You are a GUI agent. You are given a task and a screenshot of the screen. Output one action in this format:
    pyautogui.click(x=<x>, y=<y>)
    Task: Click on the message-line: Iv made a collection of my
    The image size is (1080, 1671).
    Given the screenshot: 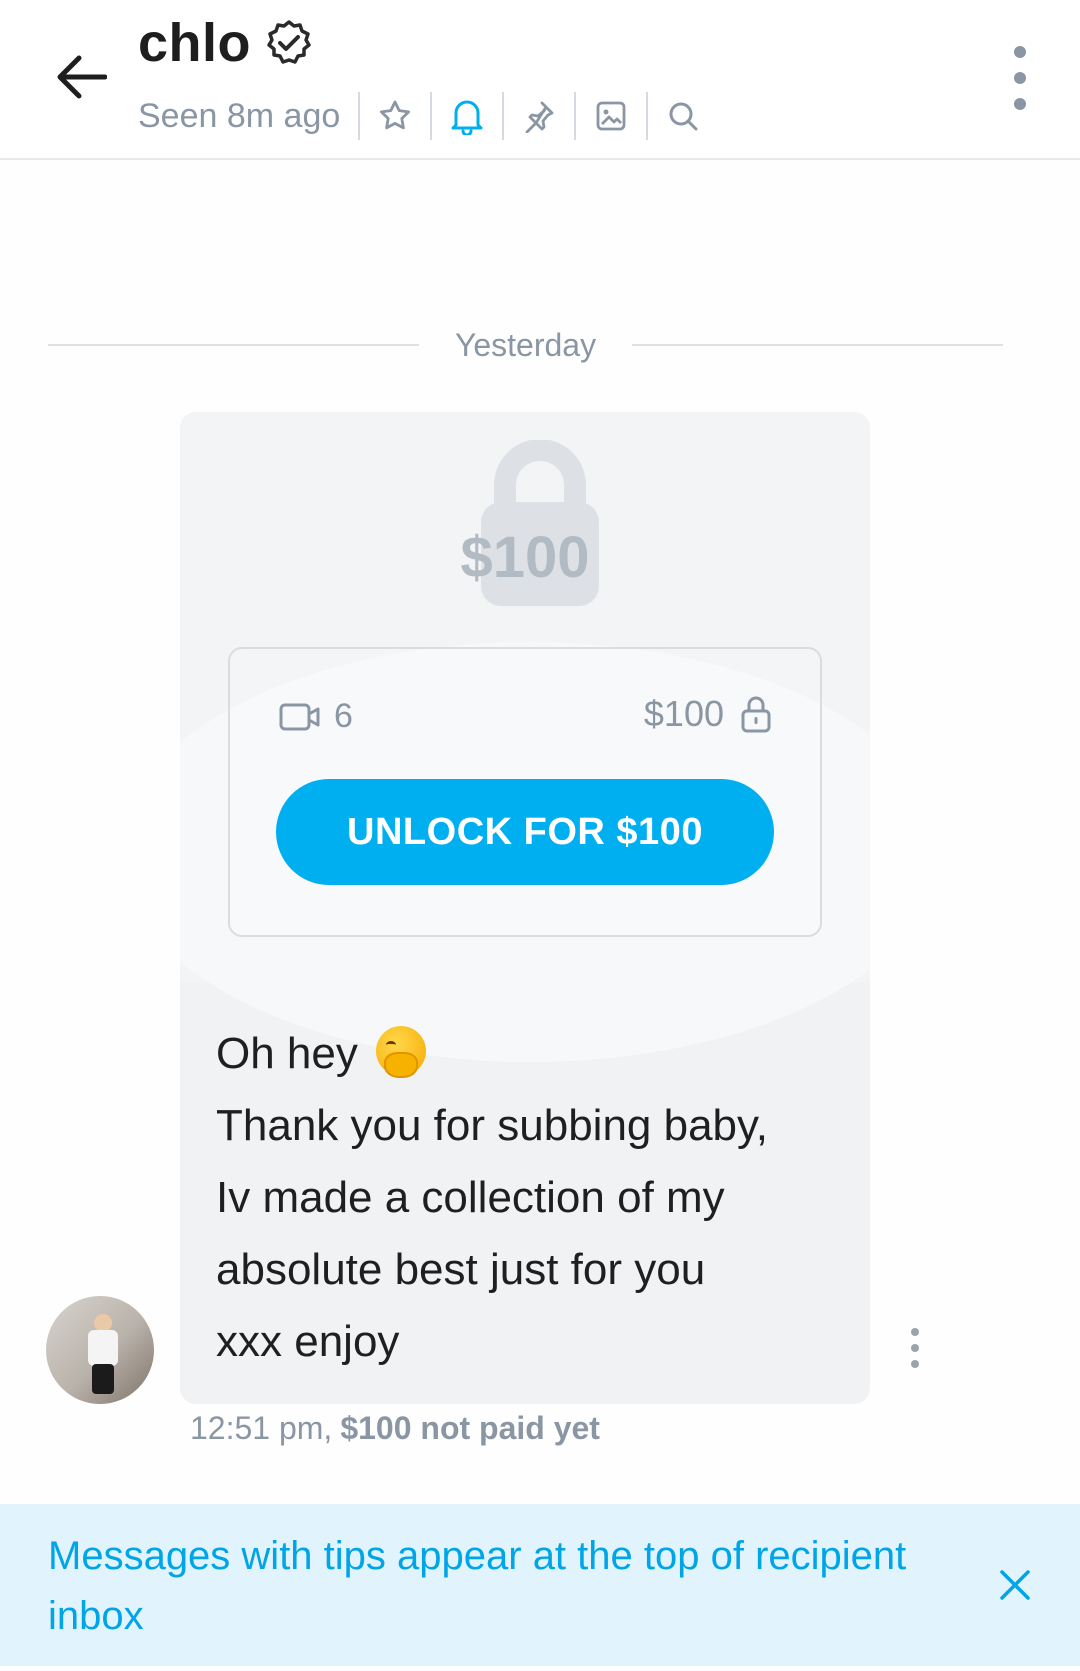 What is the action you would take?
    pyautogui.click(x=470, y=1197)
    